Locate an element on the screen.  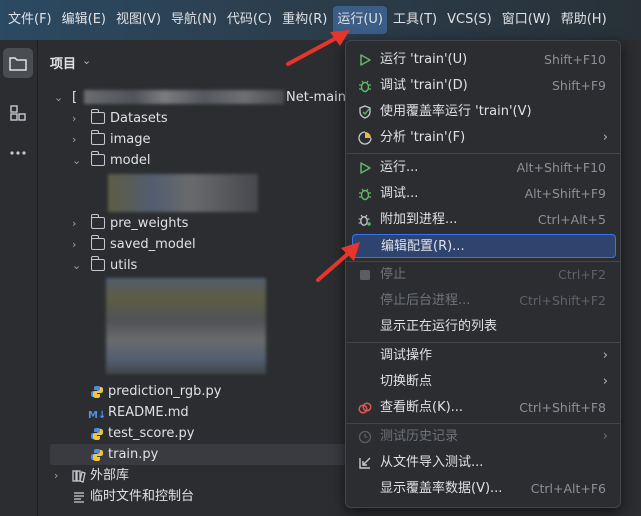
menu-item-debug: 调试... Alt+Shift+F9 is located at coordinates (484, 194).